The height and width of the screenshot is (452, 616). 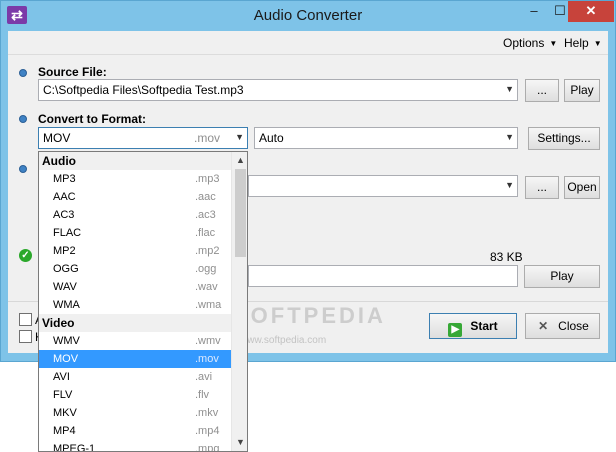 I want to click on options-menu: Options ▼, so click(x=530, y=43).